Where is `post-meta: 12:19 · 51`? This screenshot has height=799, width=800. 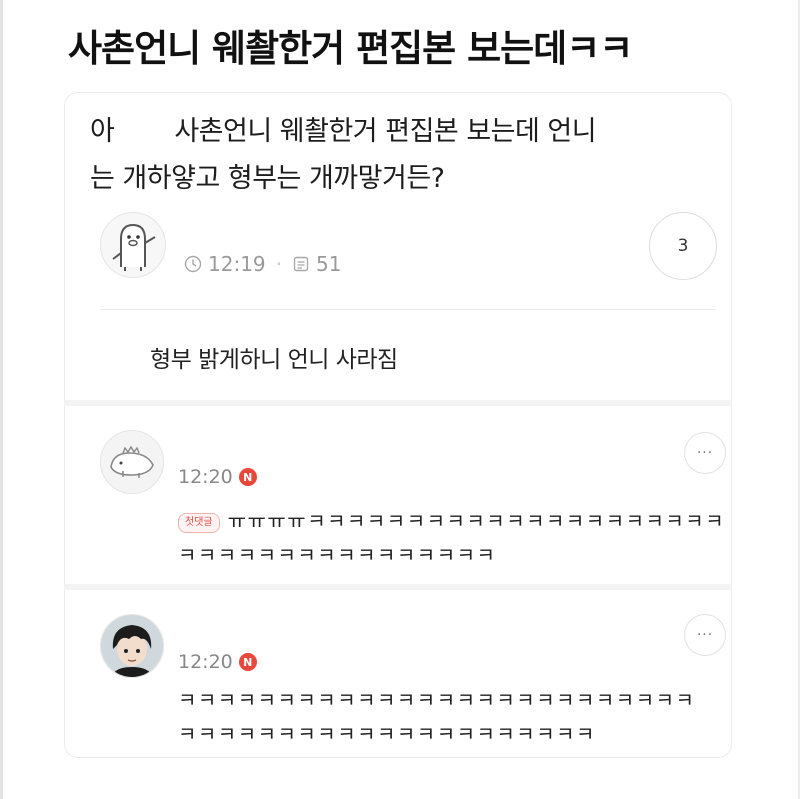 post-meta: 12:19 · 51 is located at coordinates (262, 264).